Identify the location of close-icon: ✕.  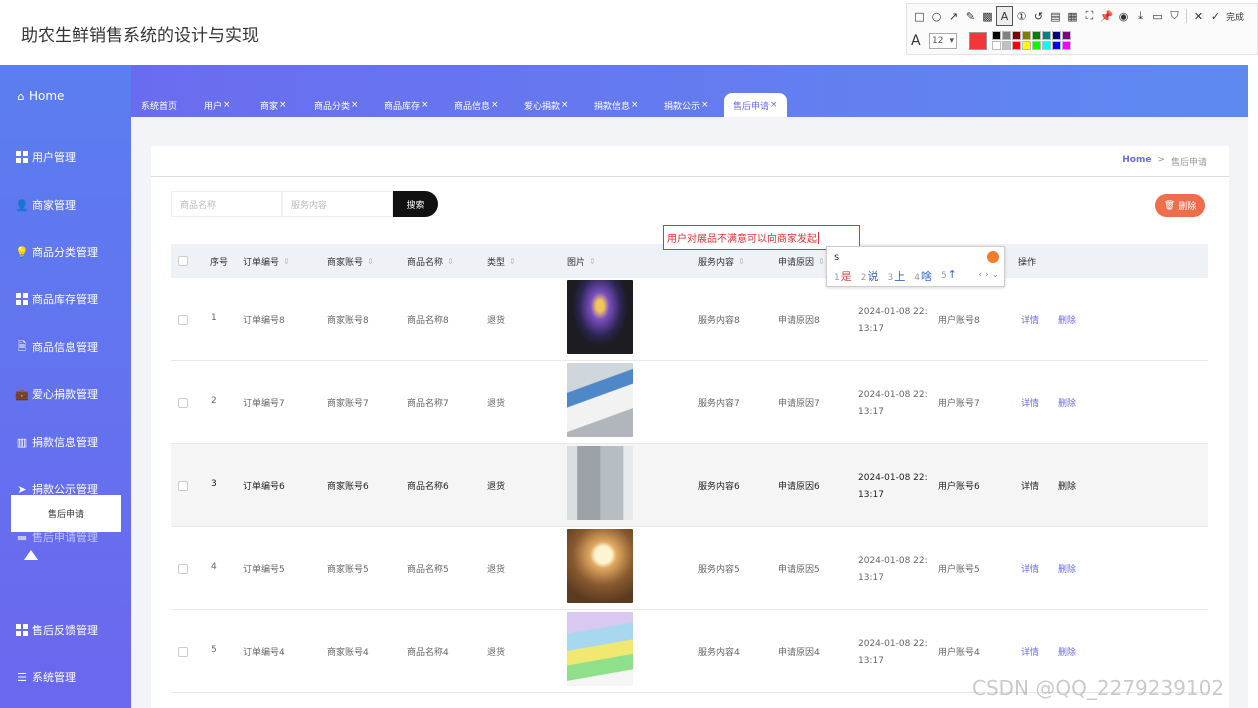
(1198, 16).